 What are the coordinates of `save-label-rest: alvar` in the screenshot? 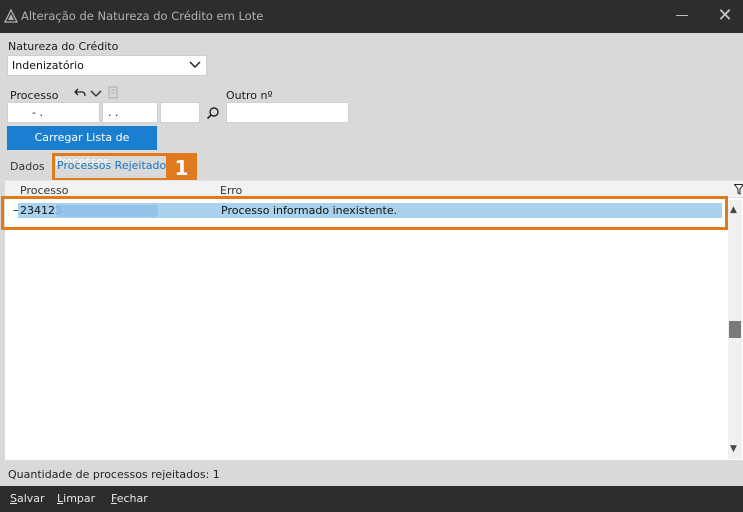 It's located at (30, 498).